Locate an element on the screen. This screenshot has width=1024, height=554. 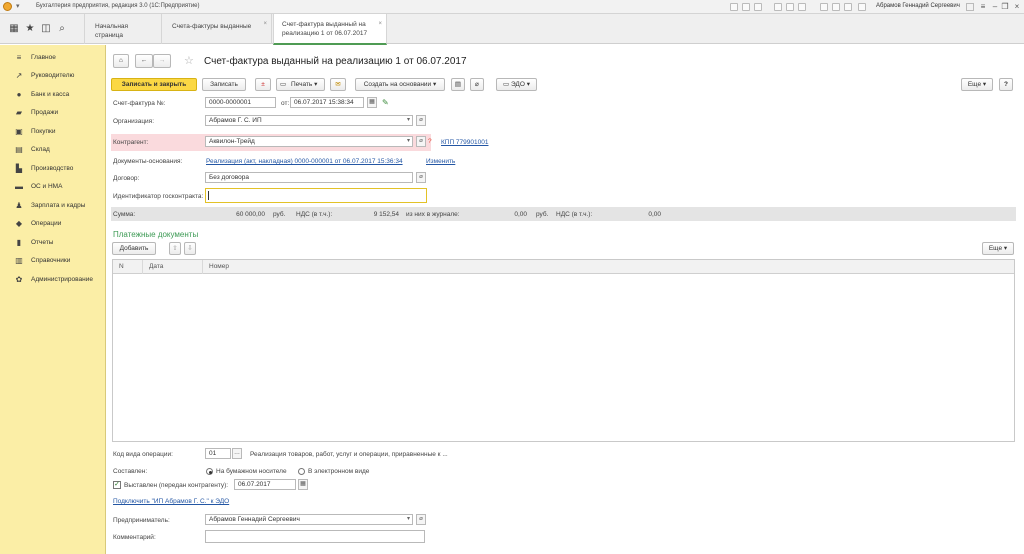
help-button: ? is located at coordinates (1006, 84).